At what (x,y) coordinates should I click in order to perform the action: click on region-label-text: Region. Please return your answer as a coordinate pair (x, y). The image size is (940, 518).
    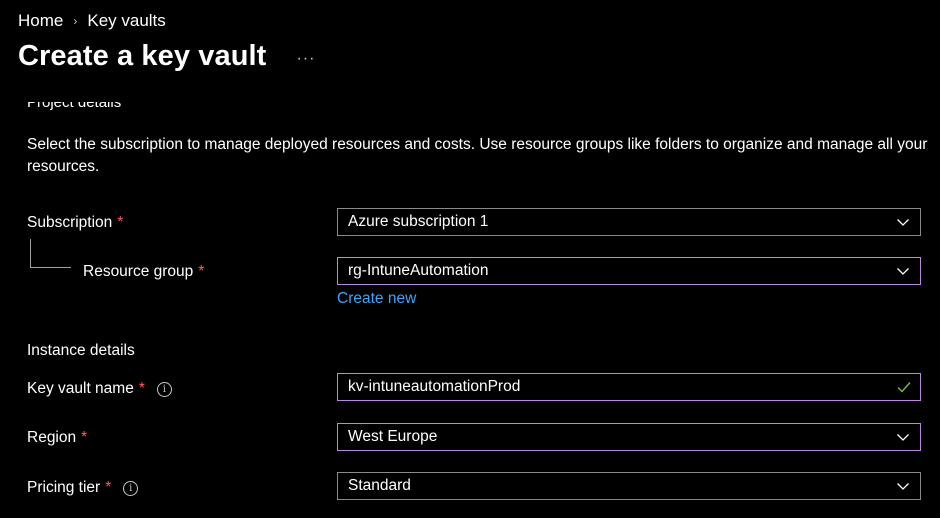
    Looking at the image, I should click on (52, 437).